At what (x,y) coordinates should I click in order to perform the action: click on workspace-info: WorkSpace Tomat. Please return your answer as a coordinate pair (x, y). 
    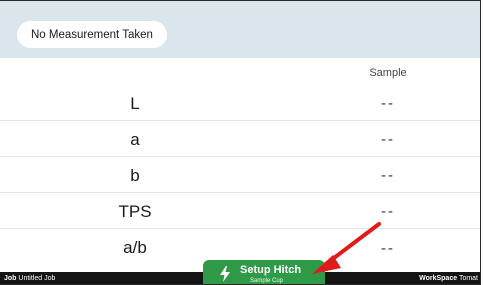
    Looking at the image, I should click on (448, 278).